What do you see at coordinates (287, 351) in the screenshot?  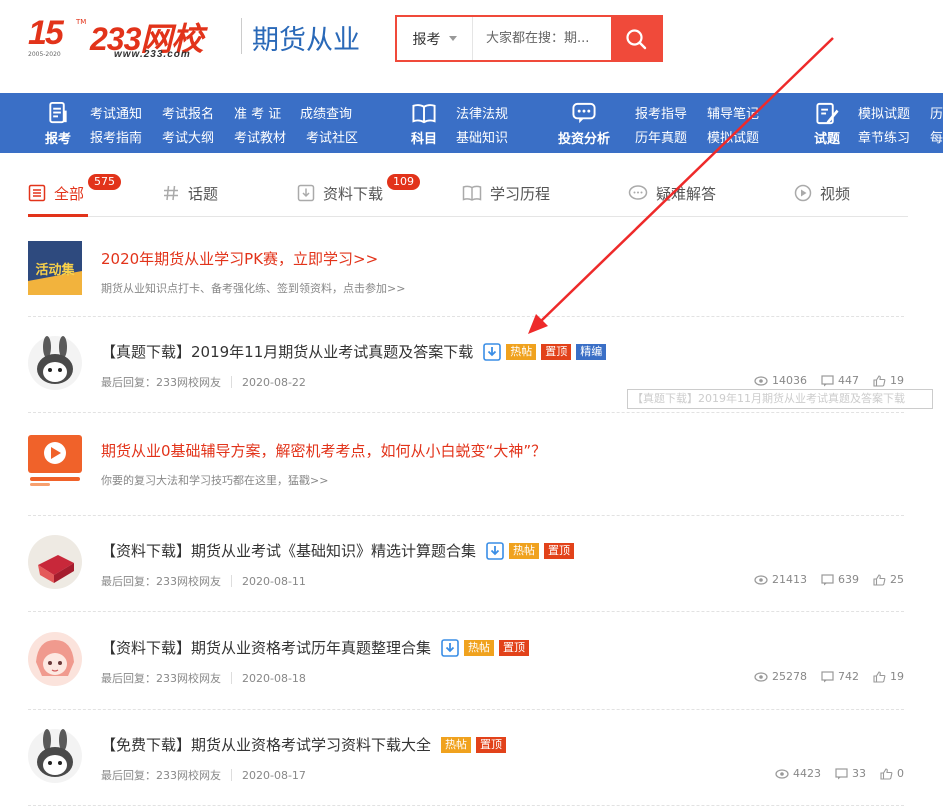 I see `post-title: 【真题下载】2019年11月期货从业考试真题及答案下载` at bounding box center [287, 351].